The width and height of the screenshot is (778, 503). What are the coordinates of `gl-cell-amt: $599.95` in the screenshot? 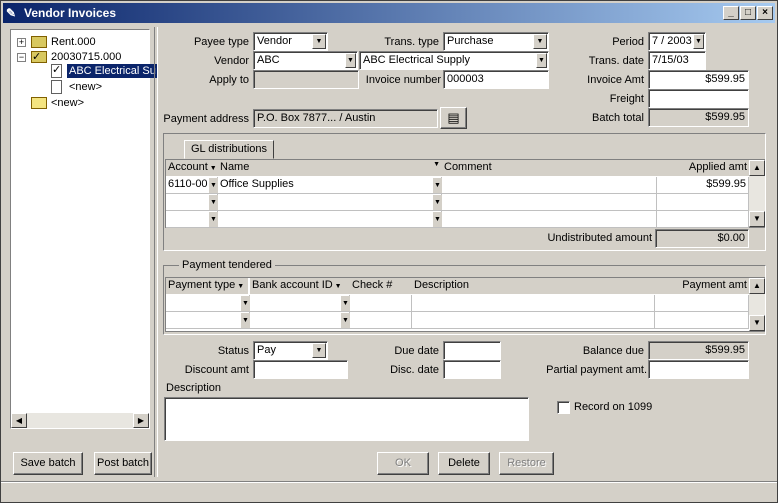 It's located at (703, 185).